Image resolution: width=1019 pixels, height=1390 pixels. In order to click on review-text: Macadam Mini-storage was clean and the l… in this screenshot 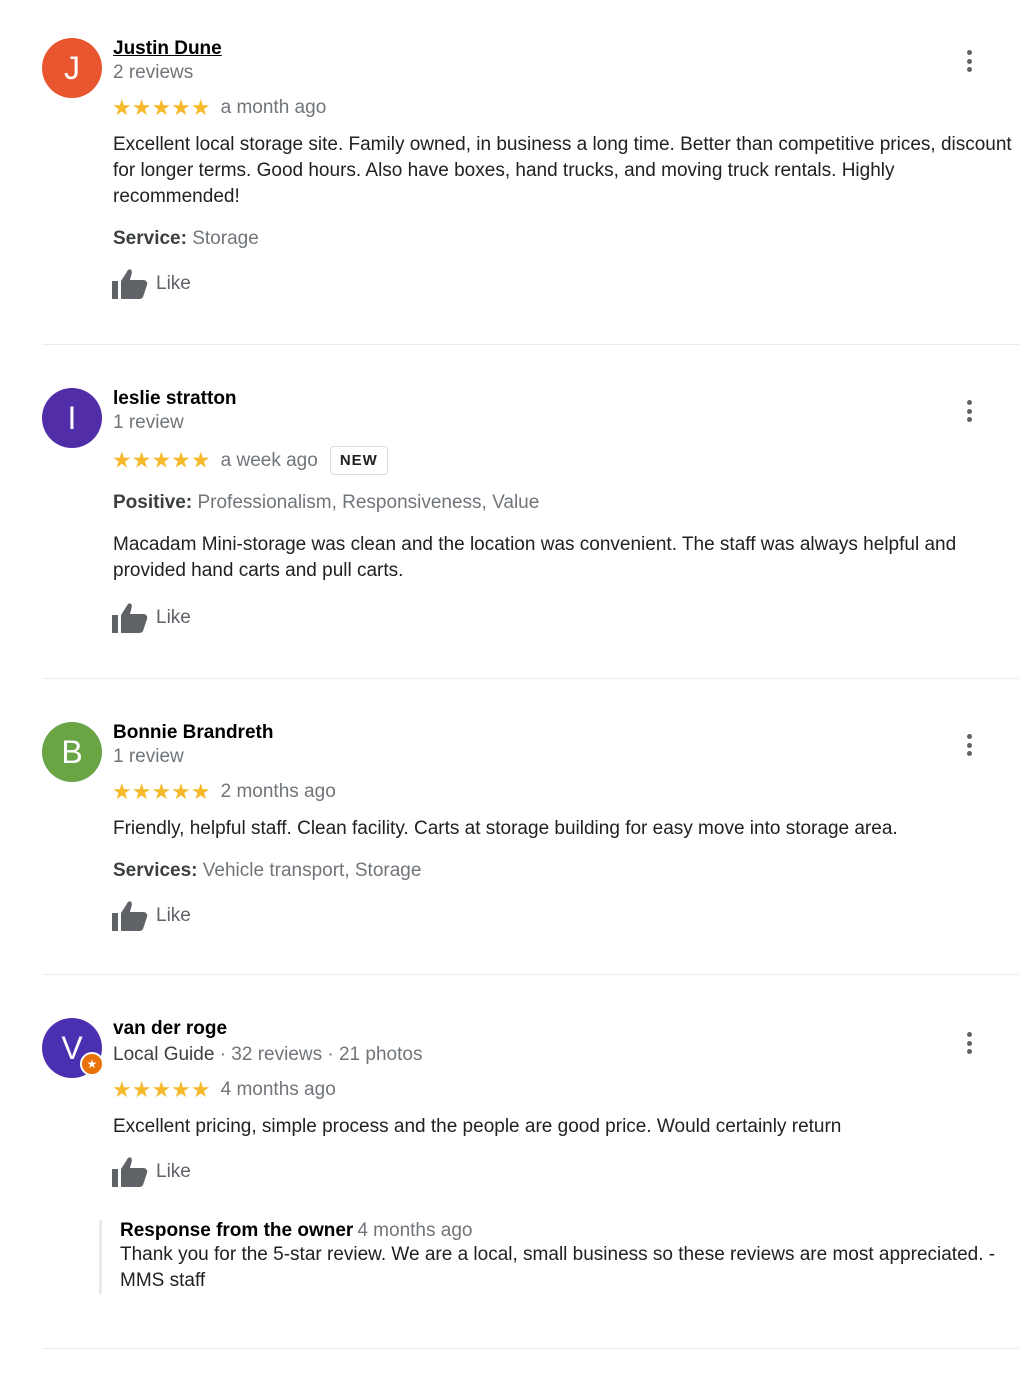, I will do `click(535, 557)`.